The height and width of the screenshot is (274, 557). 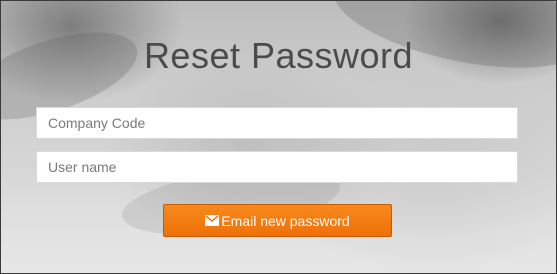 I want to click on email-new-password-label: Email new password, so click(x=285, y=220).